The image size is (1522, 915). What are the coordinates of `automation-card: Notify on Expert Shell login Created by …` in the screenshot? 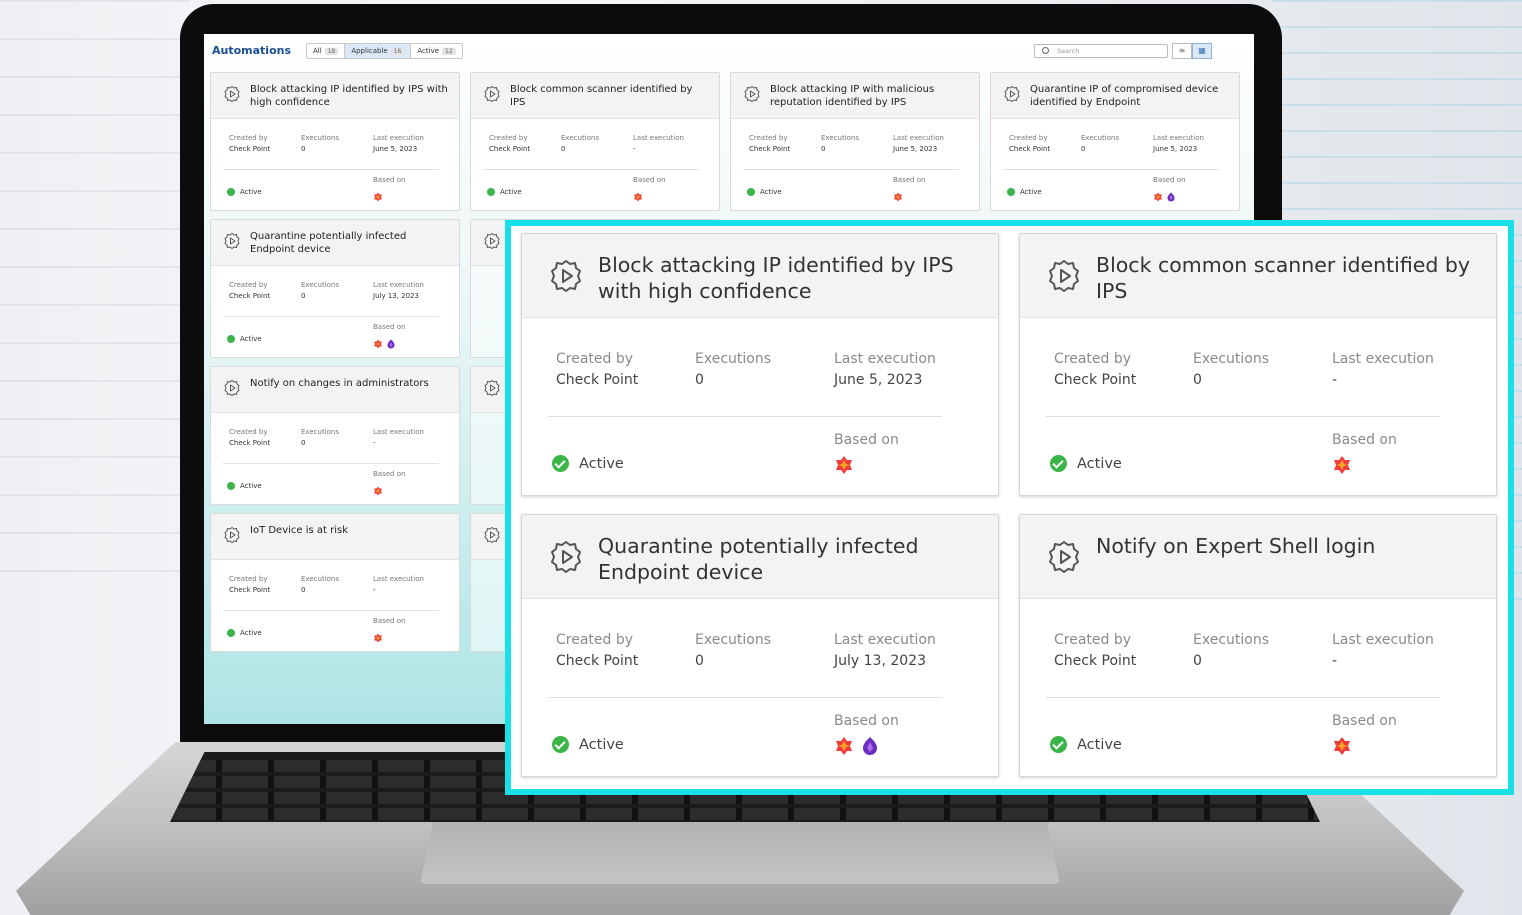 It's located at (1258, 645).